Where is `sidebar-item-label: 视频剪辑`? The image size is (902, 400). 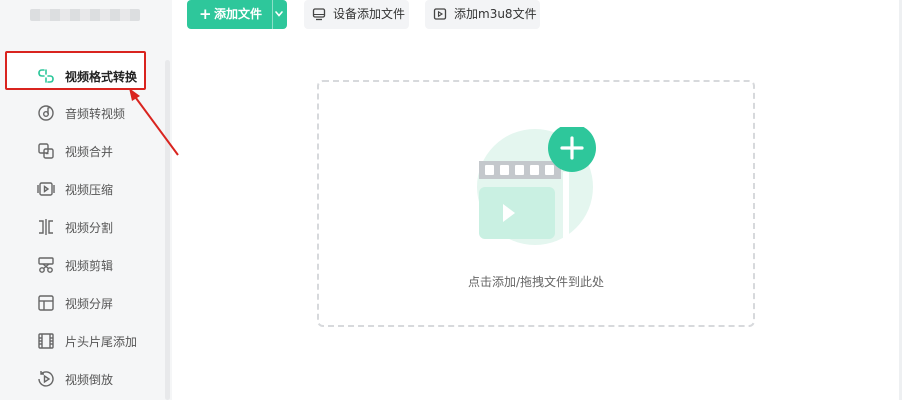
sidebar-item-label: 视频剪辑 is located at coordinates (89, 265).